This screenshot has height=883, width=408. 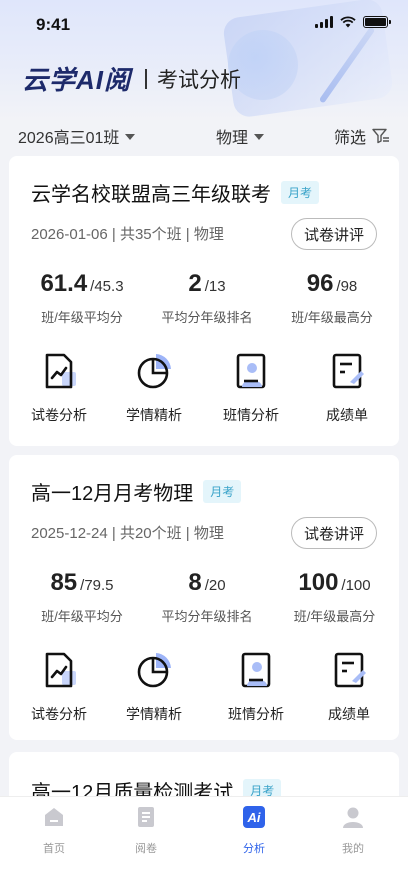 I want to click on stat-total: /100, so click(x=356, y=585).